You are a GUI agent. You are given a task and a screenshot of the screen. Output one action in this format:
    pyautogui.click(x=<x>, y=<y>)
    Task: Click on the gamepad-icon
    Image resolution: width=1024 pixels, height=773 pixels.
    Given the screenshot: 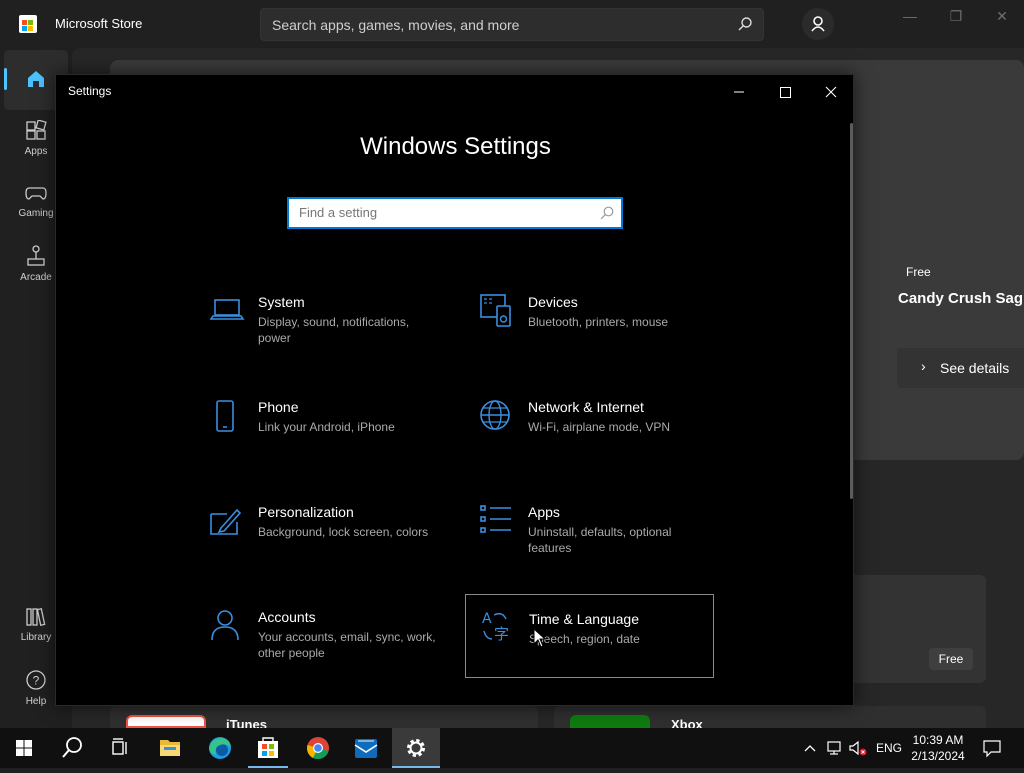 What is the action you would take?
    pyautogui.click(x=36, y=193)
    